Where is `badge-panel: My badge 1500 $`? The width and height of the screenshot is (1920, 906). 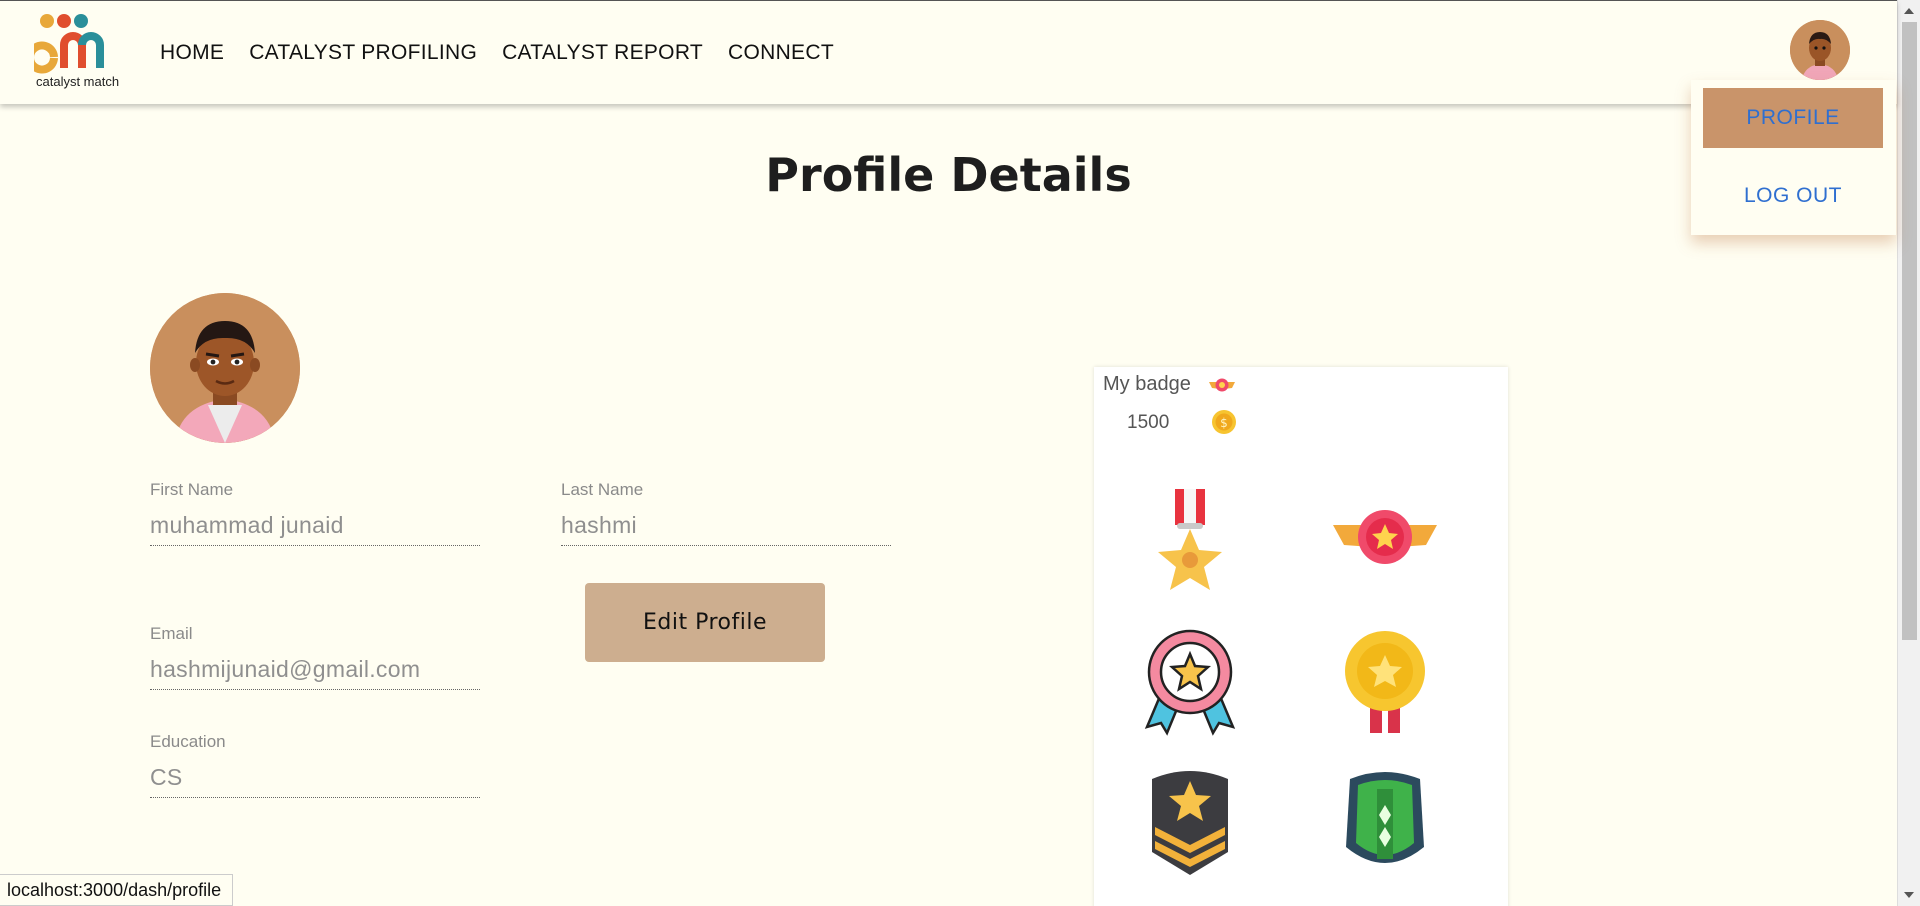
badge-panel: My badge 1500 $ is located at coordinates (1301, 636).